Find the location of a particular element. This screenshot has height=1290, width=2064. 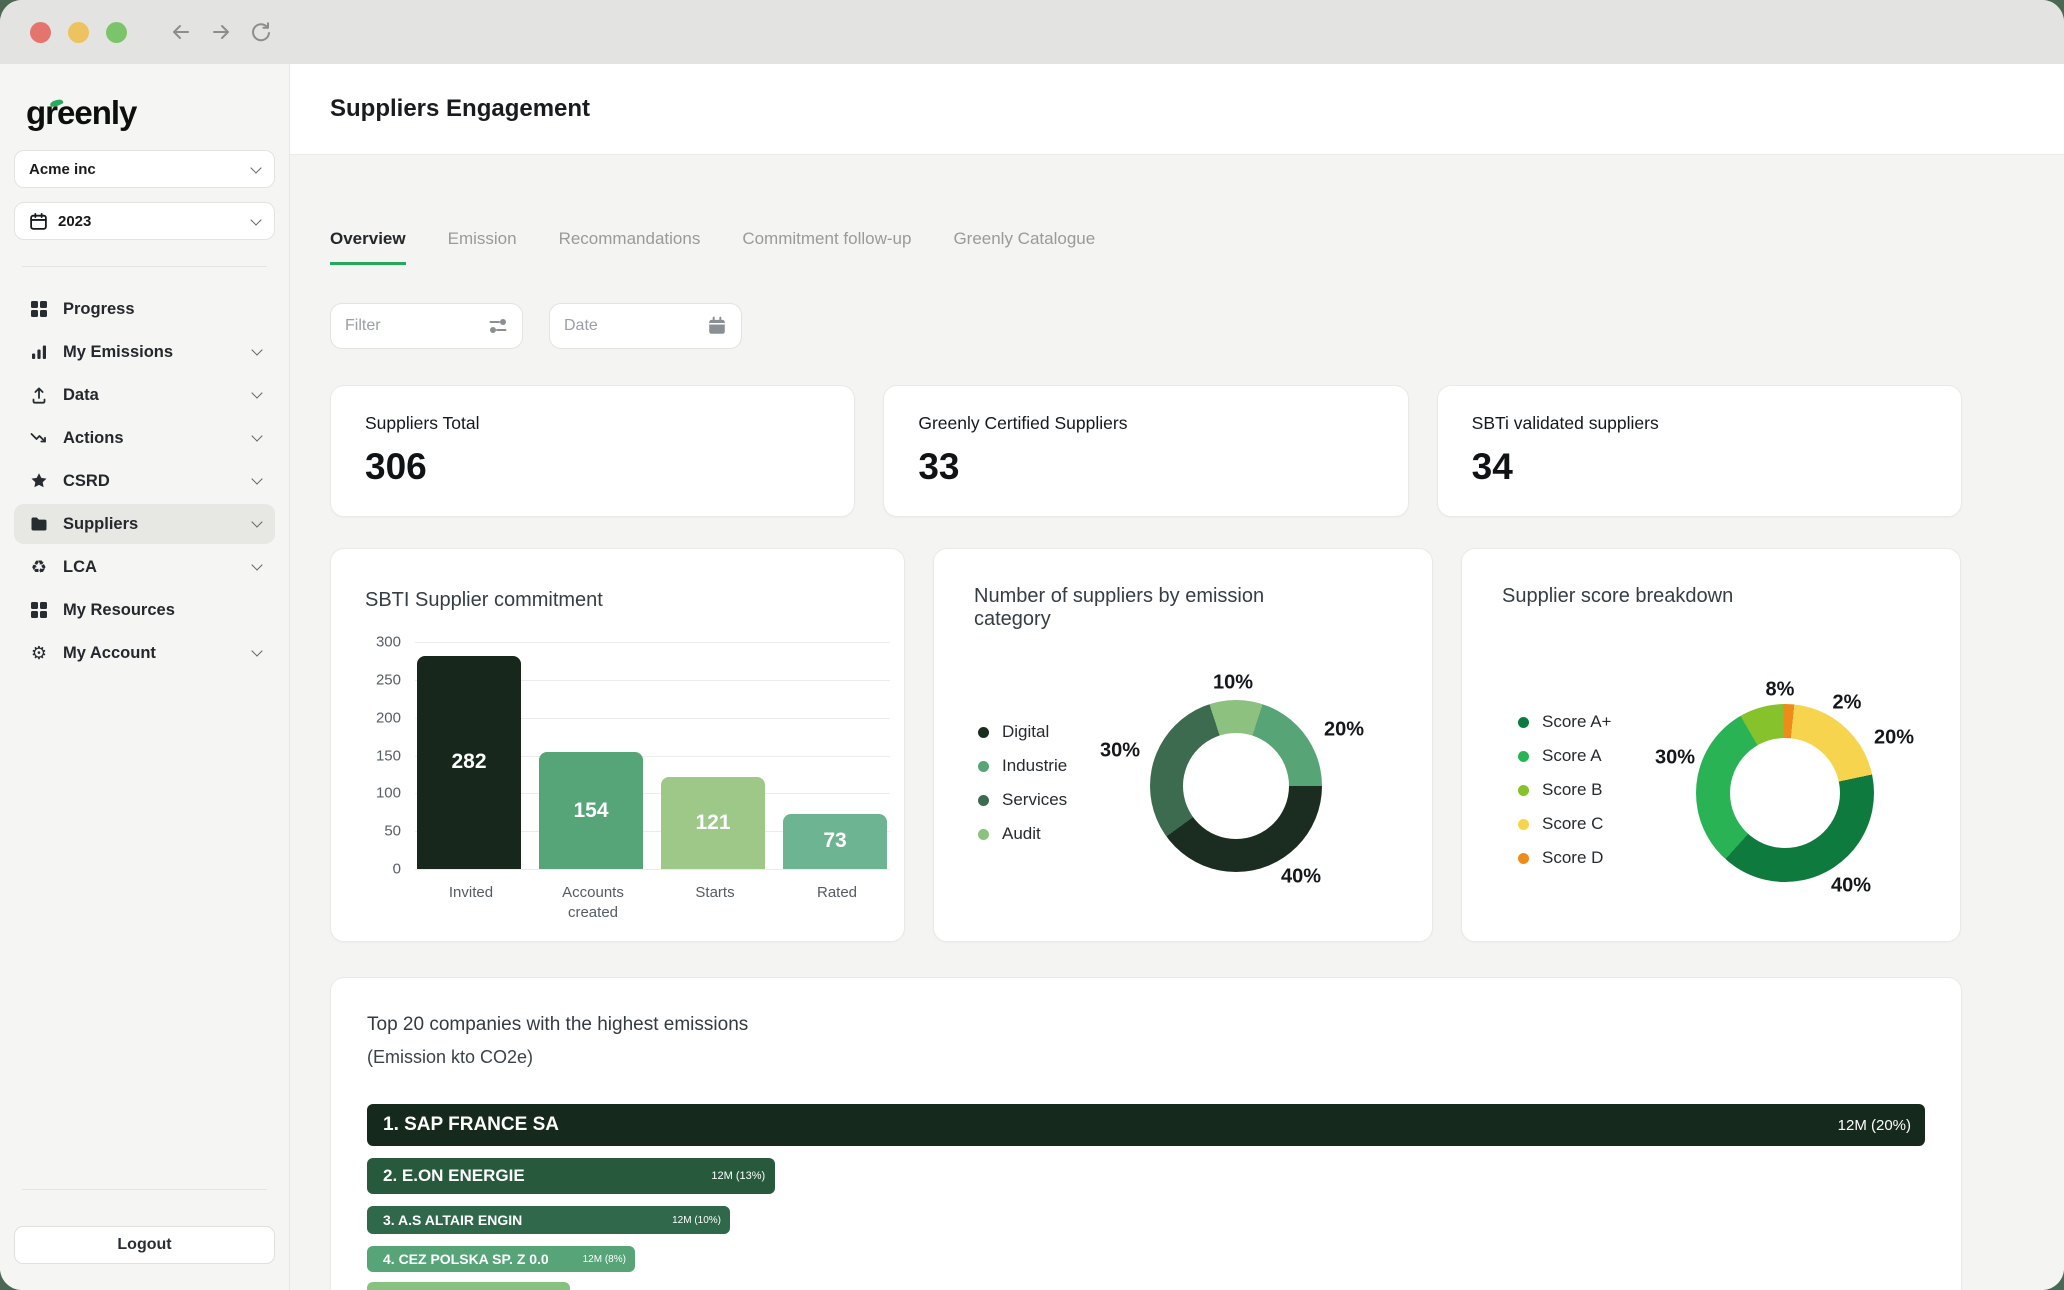

sidebar-bottom-divider is located at coordinates (144, 1189).